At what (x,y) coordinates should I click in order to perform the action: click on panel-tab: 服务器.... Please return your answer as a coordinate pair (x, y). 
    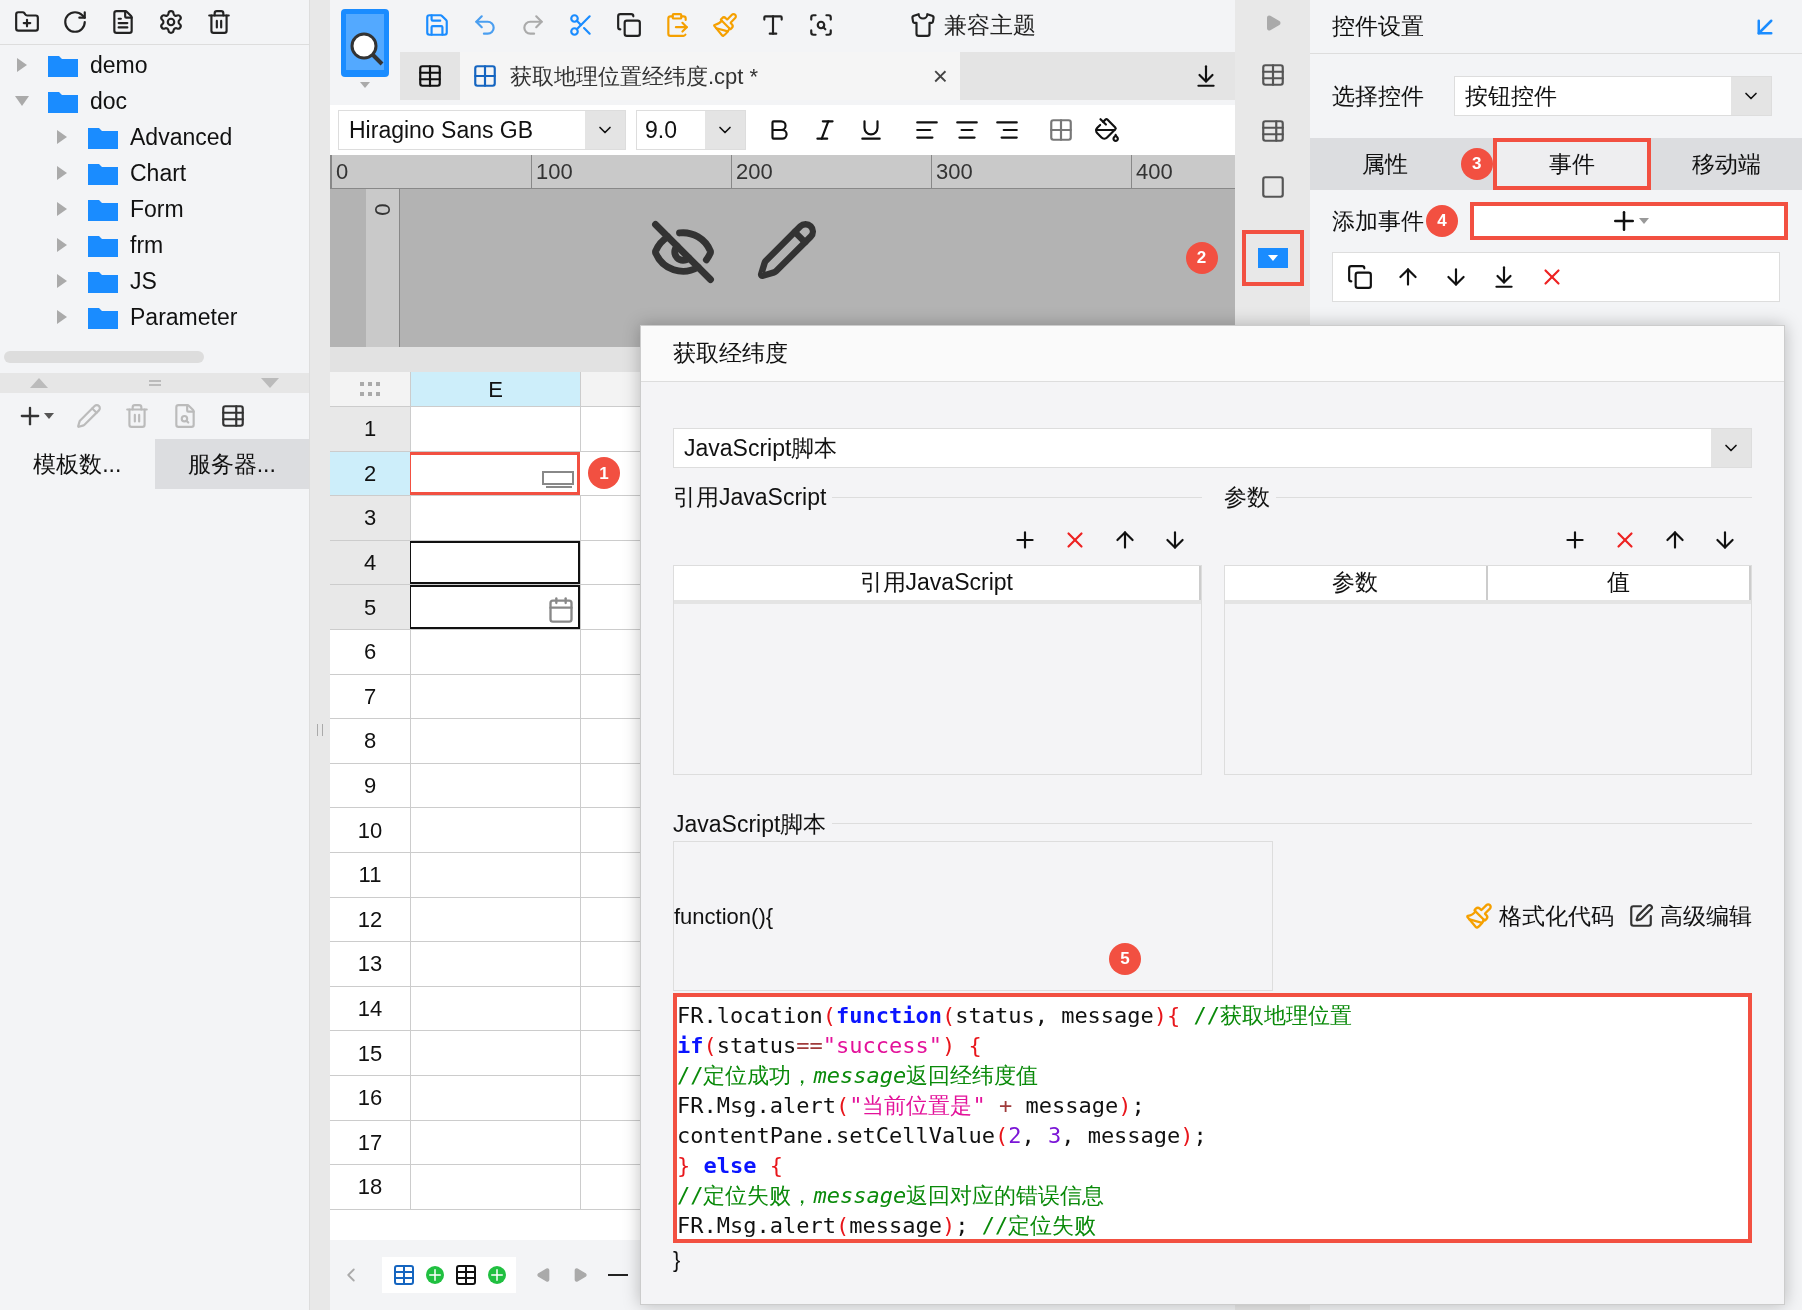
    Looking at the image, I should click on (231, 464).